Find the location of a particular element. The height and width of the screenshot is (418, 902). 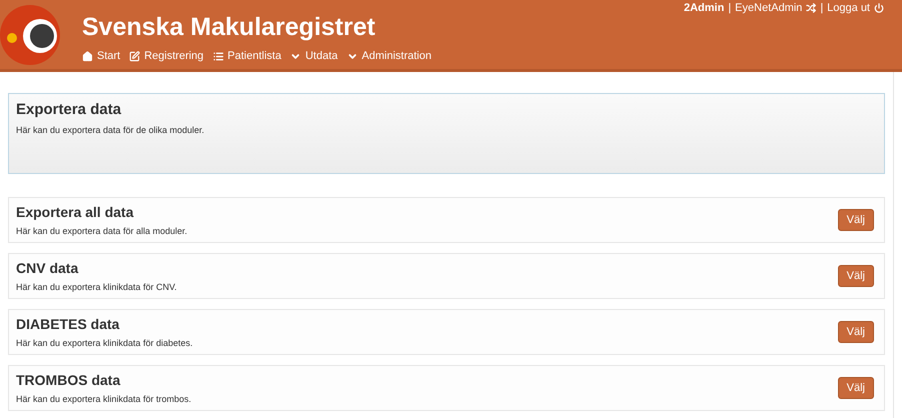

user-name: 2Admin is located at coordinates (704, 8).